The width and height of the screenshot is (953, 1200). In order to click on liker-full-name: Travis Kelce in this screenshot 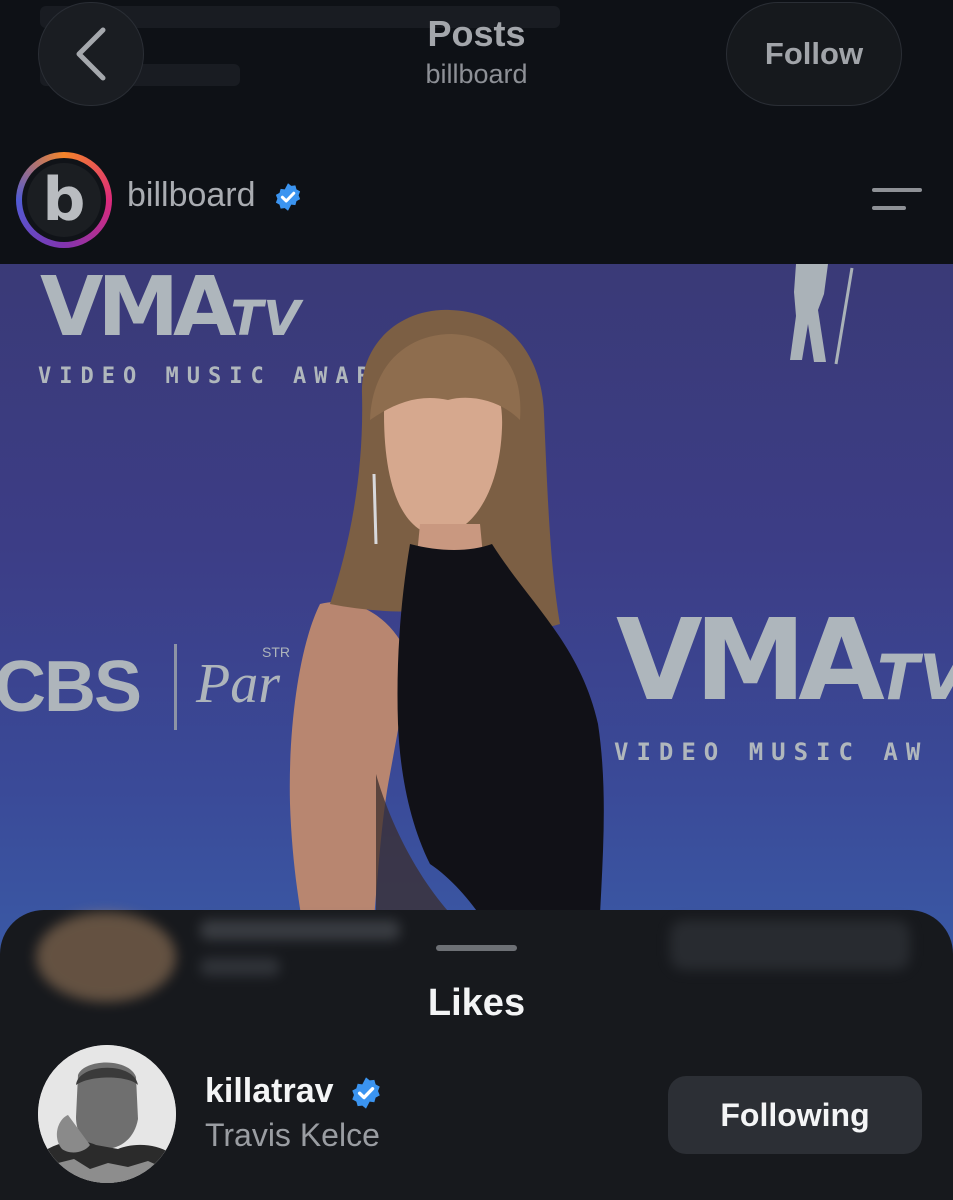, I will do `click(292, 1135)`.